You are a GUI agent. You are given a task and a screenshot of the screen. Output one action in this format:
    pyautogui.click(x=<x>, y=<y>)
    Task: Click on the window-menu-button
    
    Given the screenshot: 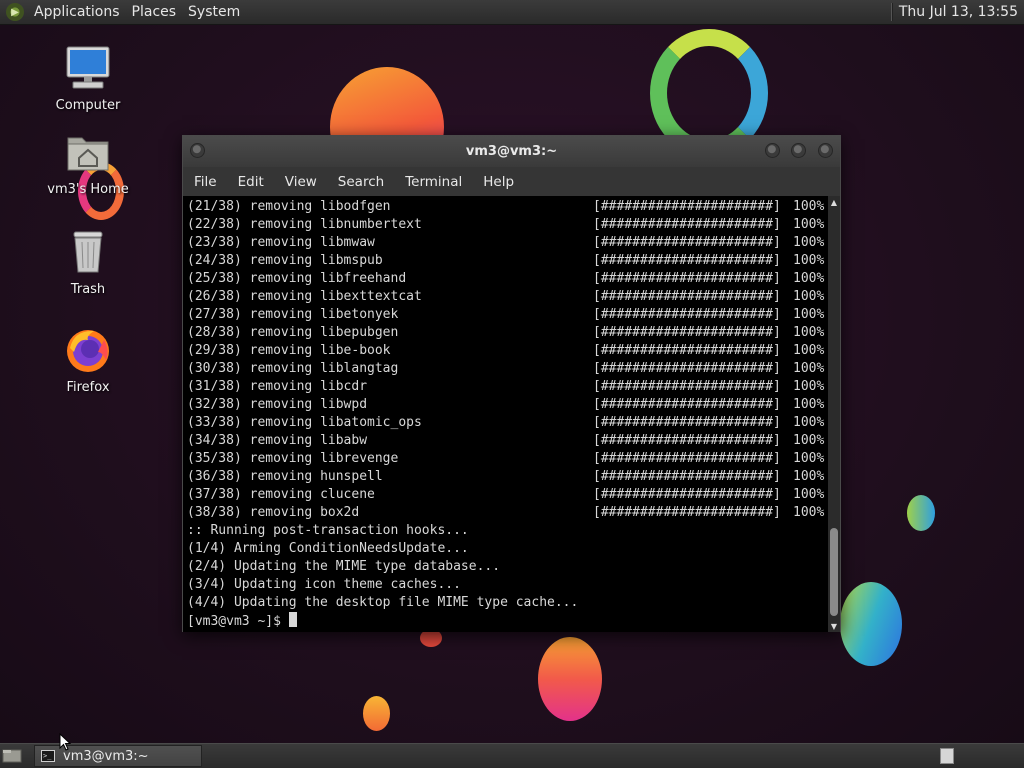 What is the action you would take?
    pyautogui.click(x=197, y=150)
    